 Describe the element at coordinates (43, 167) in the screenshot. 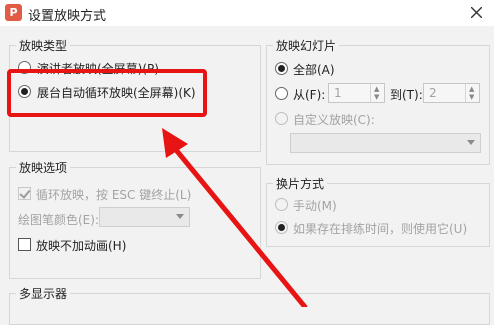

I see `show-options-title: 放映选项` at that location.